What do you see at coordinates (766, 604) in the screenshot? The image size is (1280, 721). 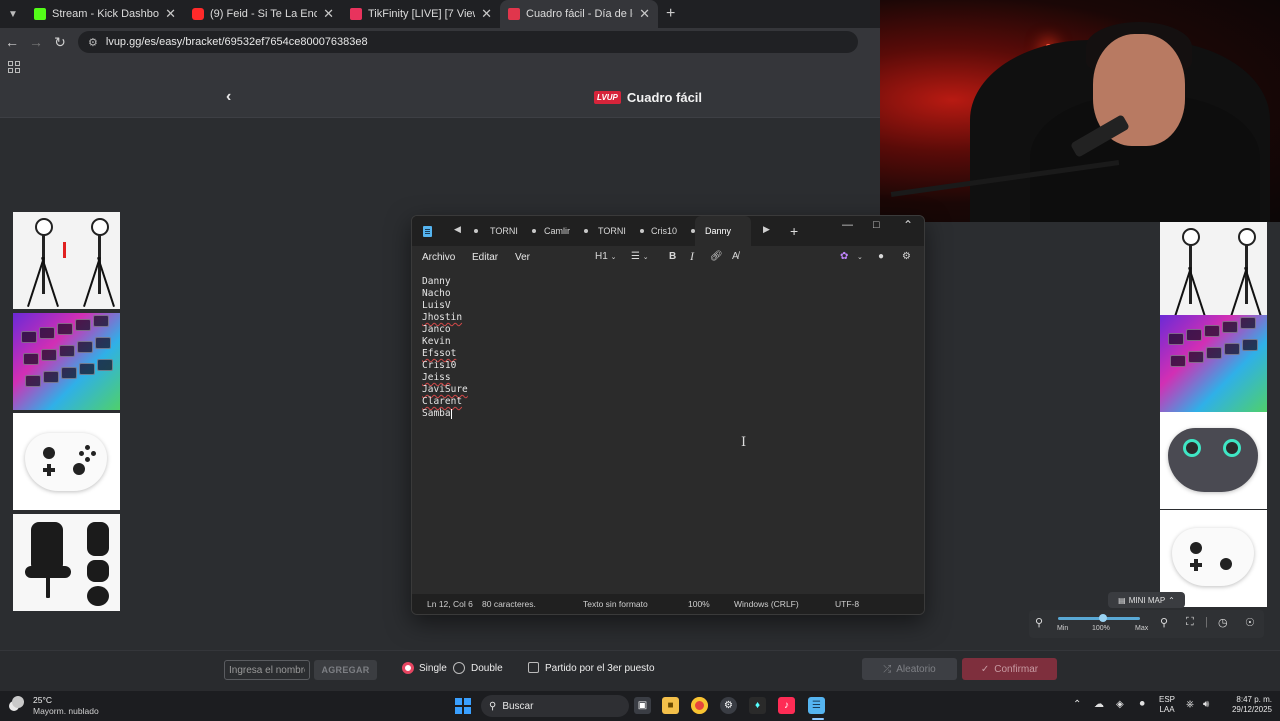 I see `status-line-ending: Windows (CRLF)` at bounding box center [766, 604].